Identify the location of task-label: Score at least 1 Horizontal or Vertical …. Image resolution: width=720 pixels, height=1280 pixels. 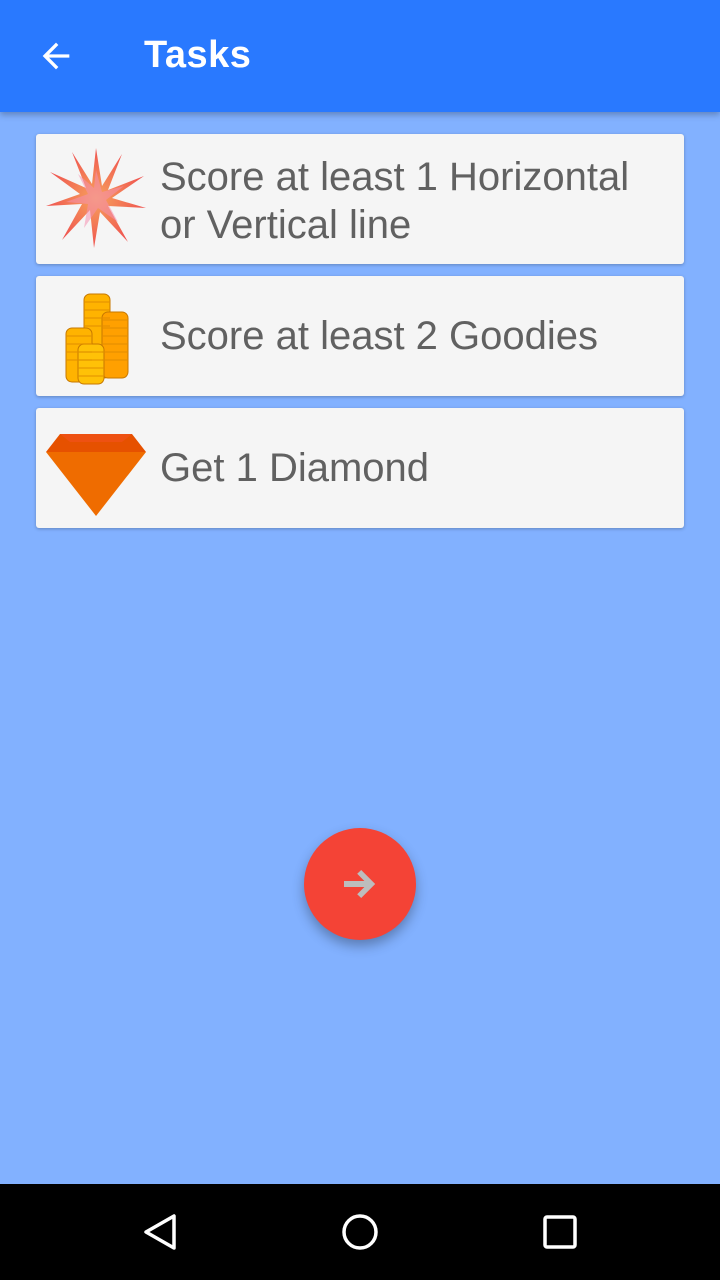
(395, 201).